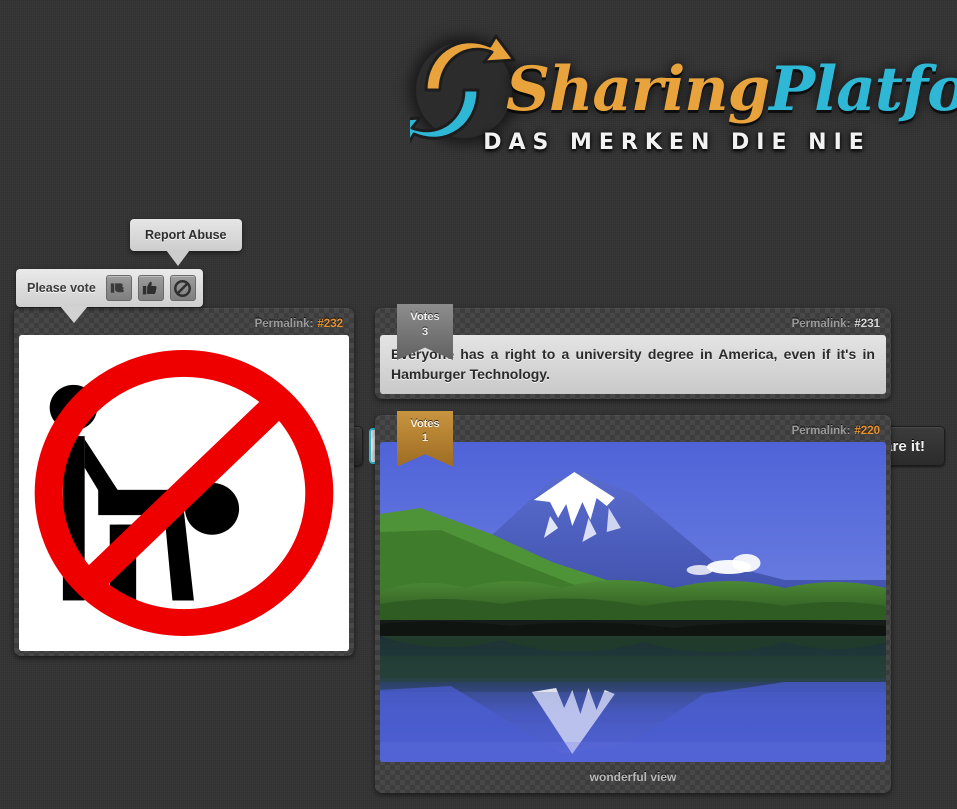 This screenshot has height=809, width=957. Describe the element at coordinates (633, 324) in the screenshot. I see `post-header: Permalink: #231` at that location.